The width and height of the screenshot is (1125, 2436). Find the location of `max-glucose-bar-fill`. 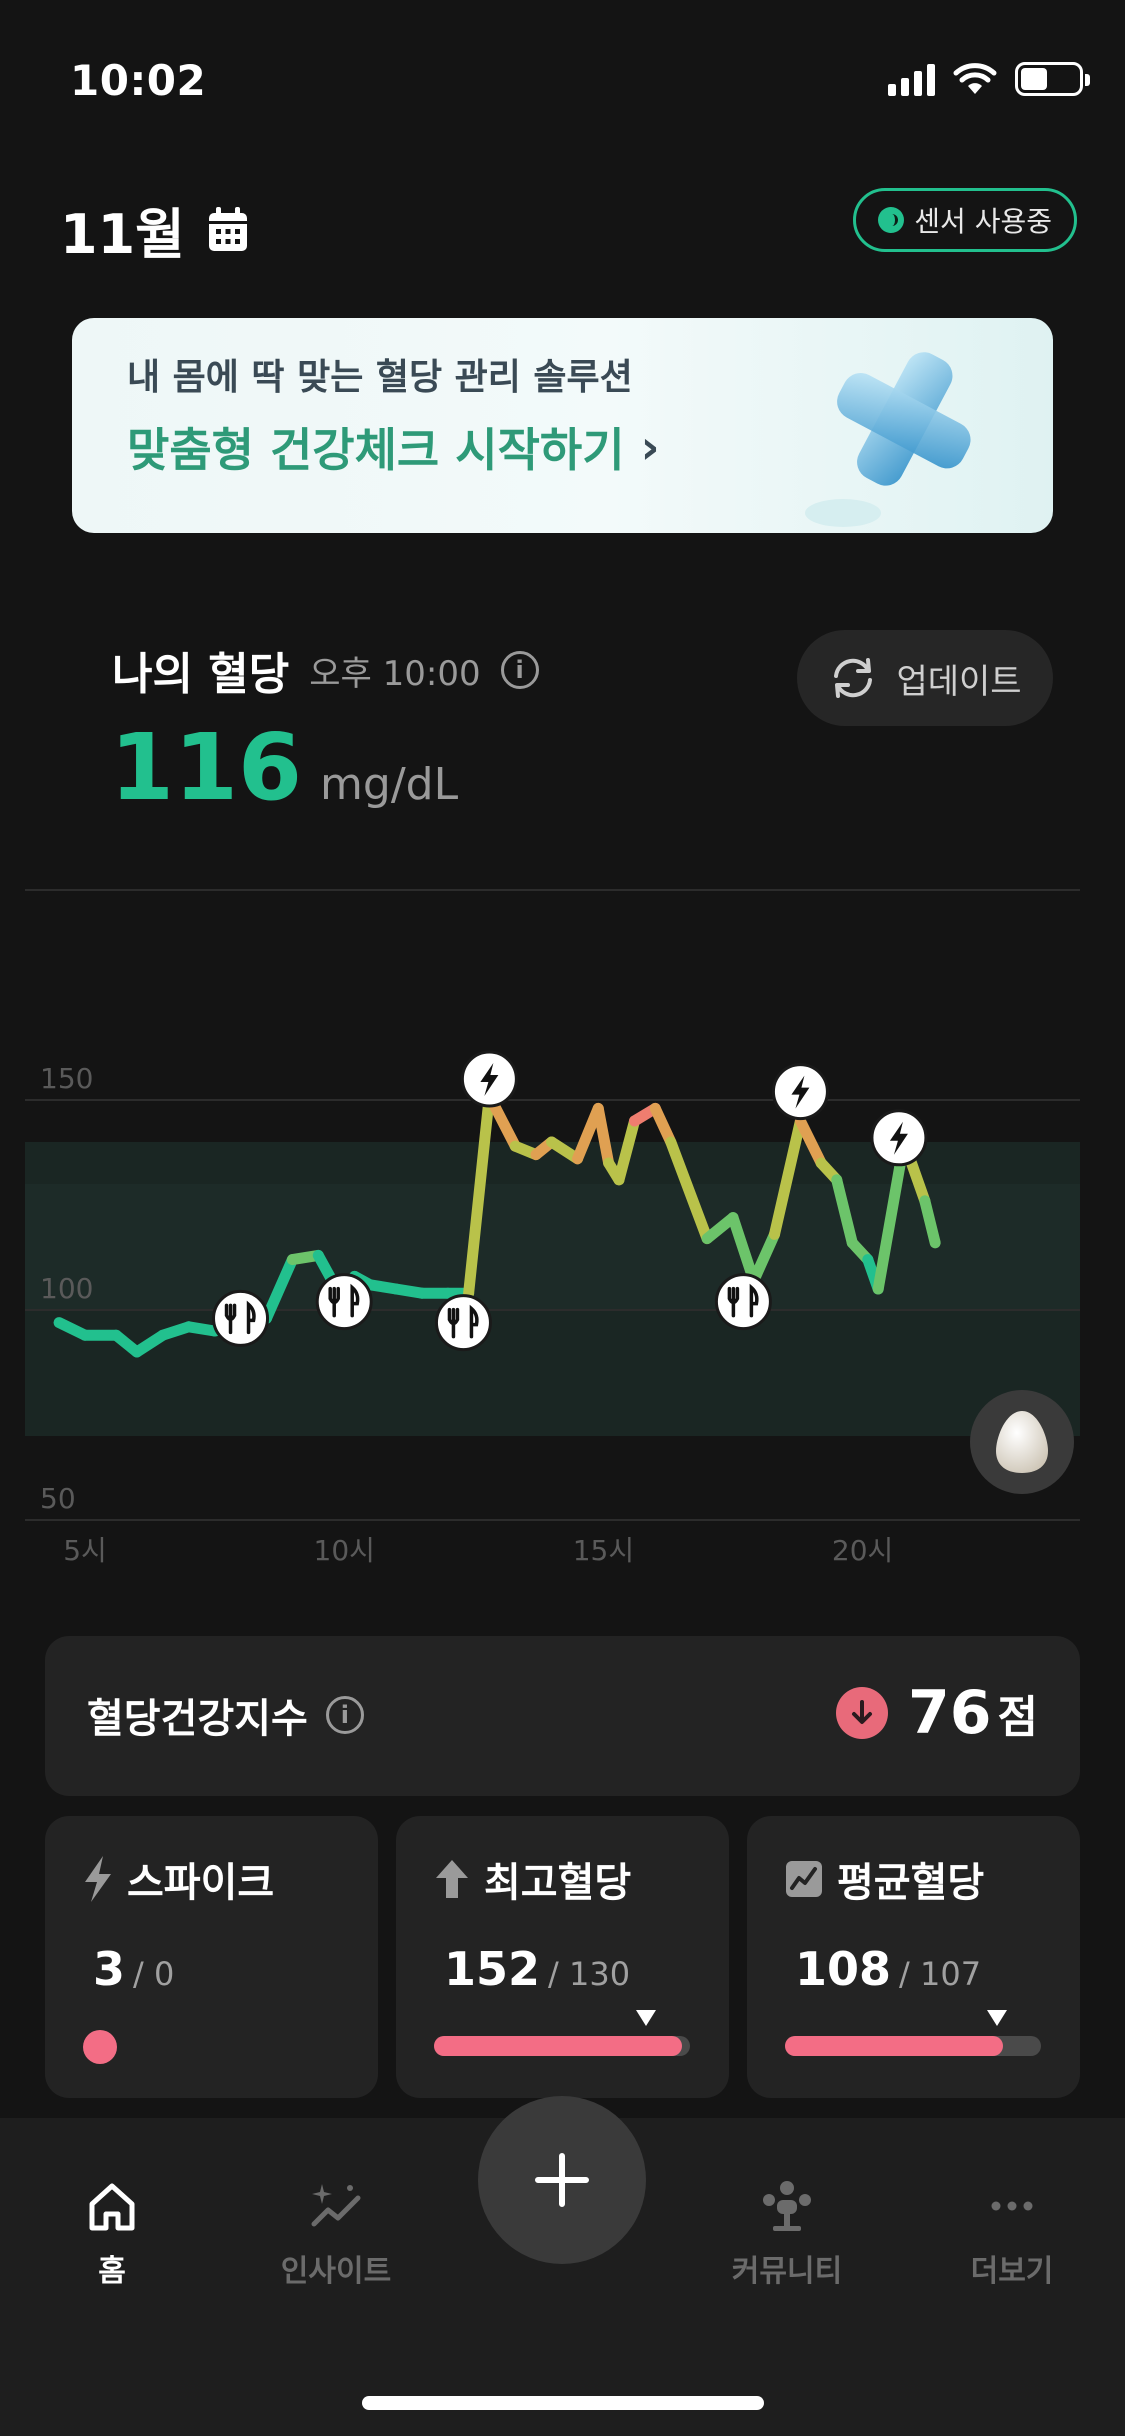

max-glucose-bar-fill is located at coordinates (558, 2046).